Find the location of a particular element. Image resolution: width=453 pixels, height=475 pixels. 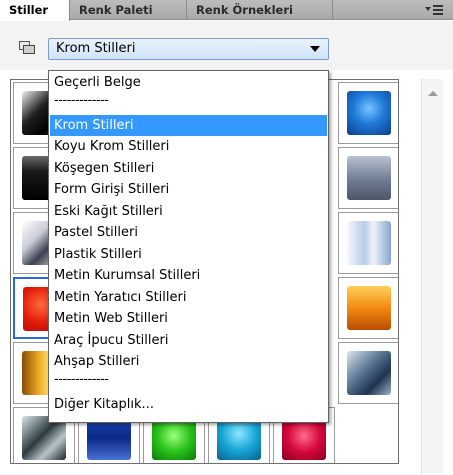

style-library-select: Krom Stilleri is located at coordinates (188, 49).